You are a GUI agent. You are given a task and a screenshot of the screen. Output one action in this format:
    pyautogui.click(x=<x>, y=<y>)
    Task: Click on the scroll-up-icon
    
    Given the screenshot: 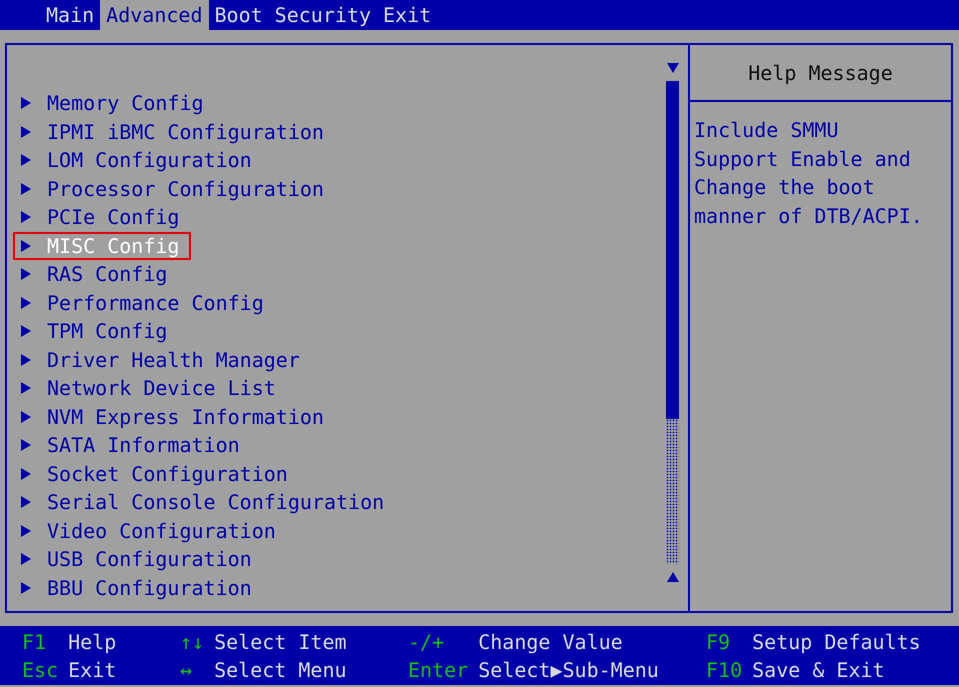 What is the action you would take?
    pyautogui.click(x=672, y=577)
    